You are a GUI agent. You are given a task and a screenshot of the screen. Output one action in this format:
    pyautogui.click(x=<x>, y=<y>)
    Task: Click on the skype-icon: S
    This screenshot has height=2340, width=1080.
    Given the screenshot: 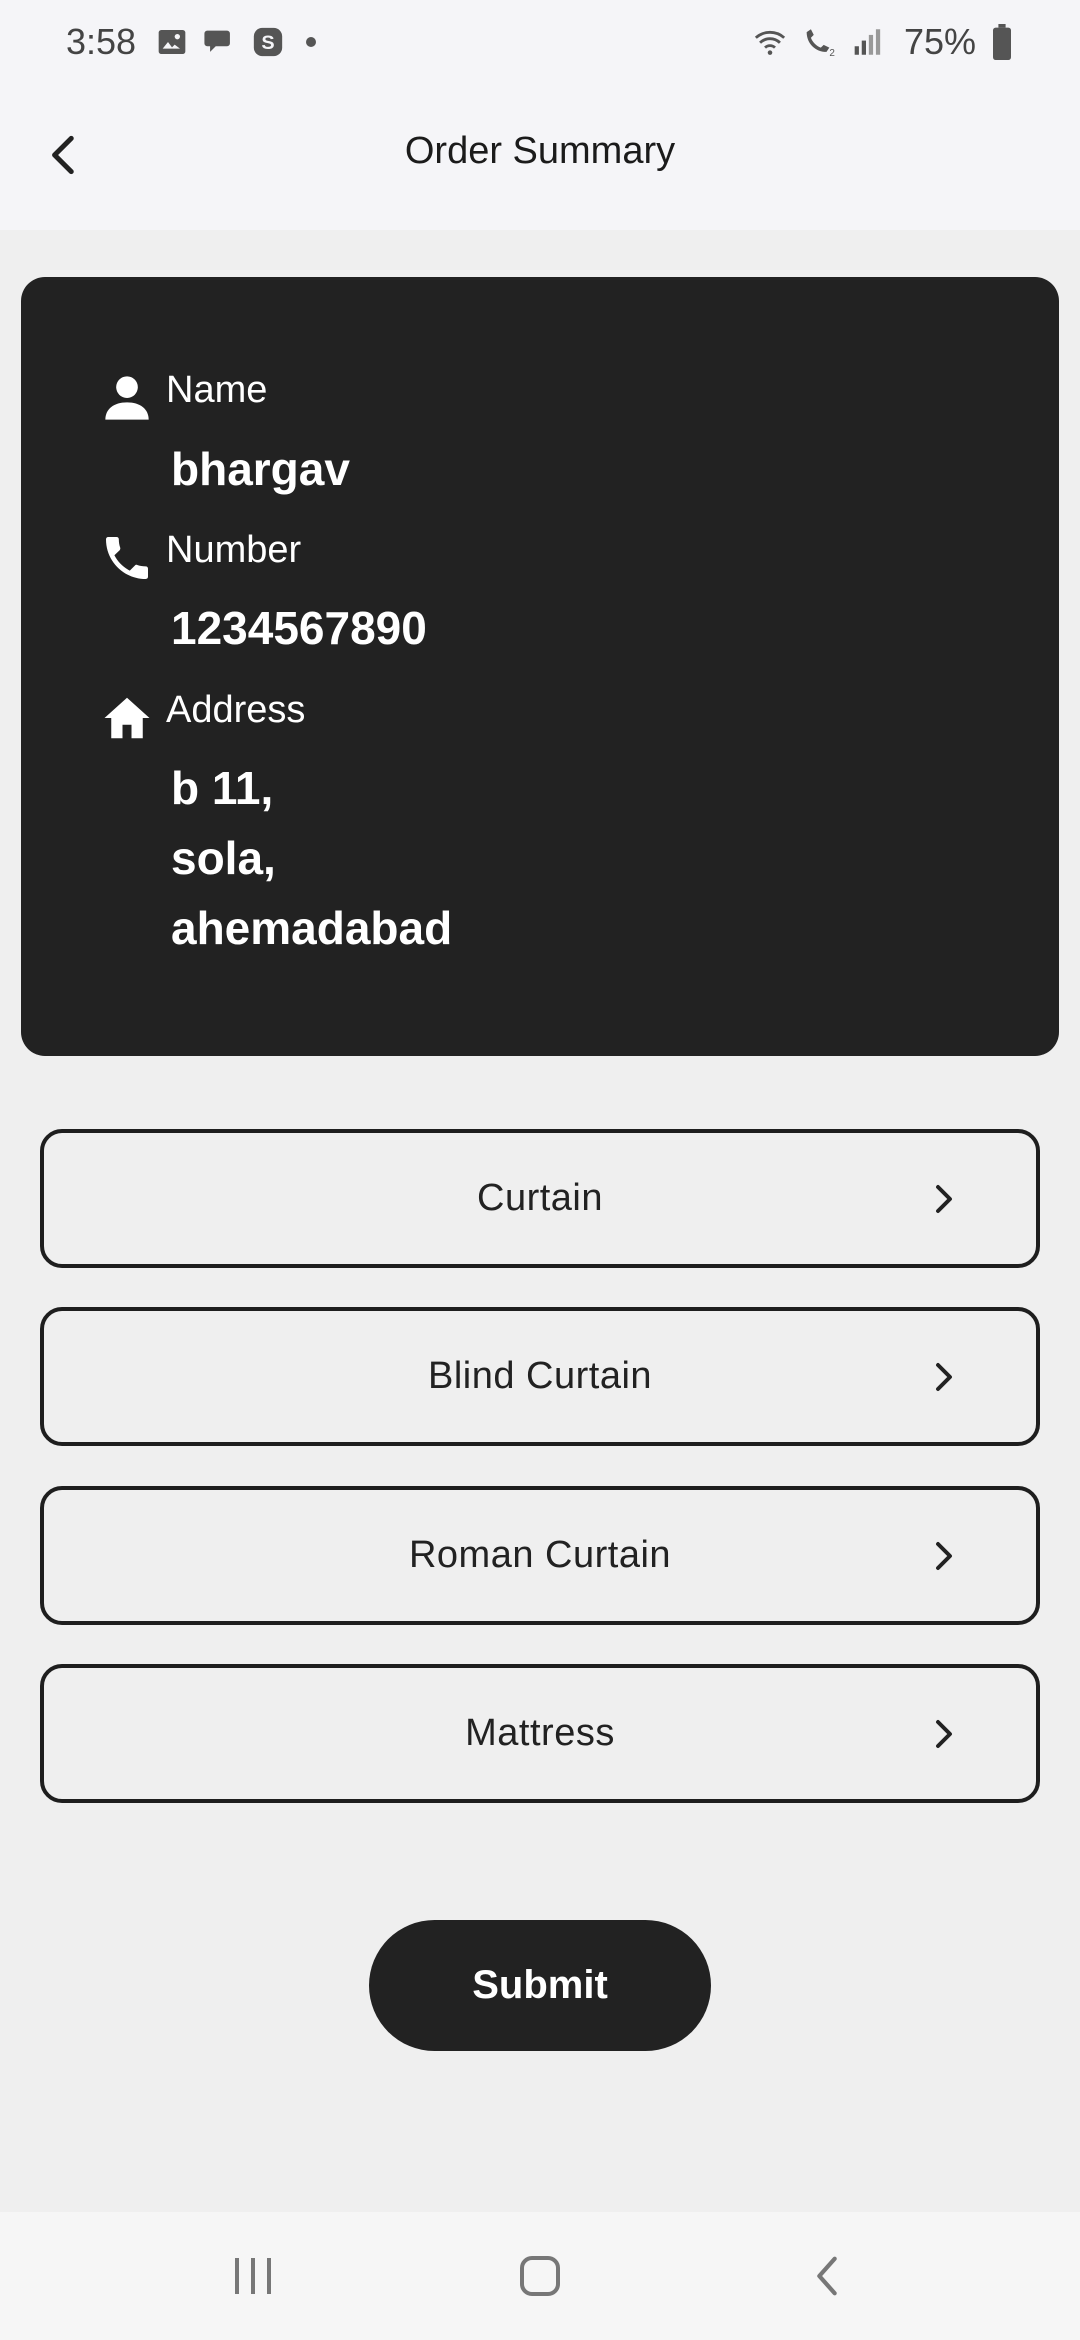 What is the action you would take?
    pyautogui.click(x=268, y=42)
    